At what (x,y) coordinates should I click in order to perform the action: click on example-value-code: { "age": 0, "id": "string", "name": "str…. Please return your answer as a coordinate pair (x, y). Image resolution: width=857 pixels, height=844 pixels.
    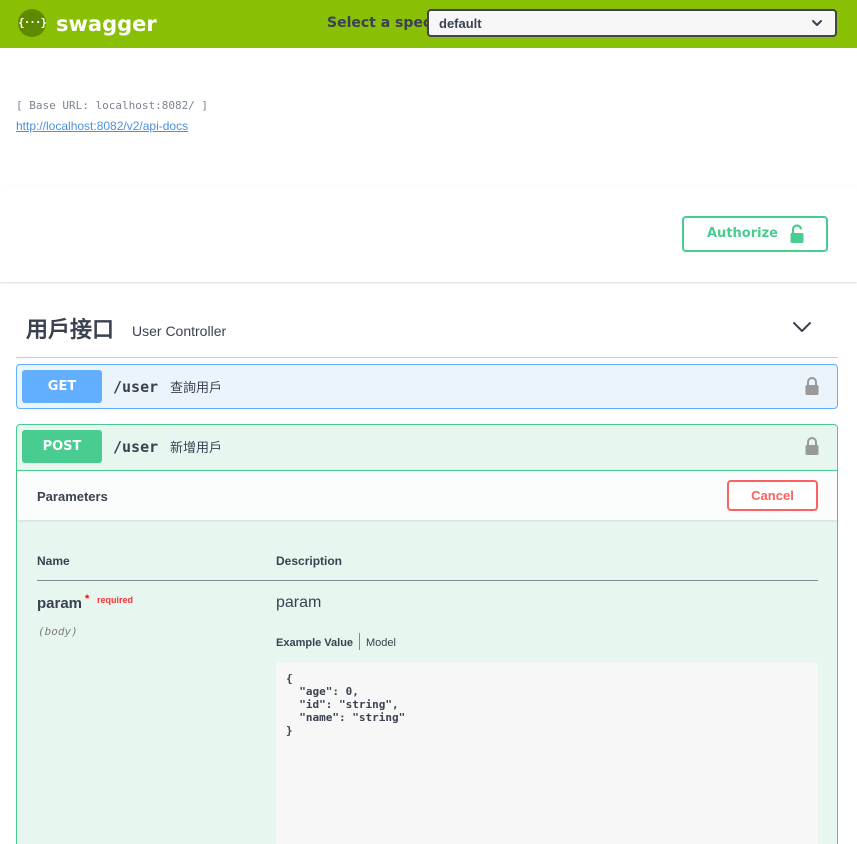
    Looking at the image, I should click on (346, 704).